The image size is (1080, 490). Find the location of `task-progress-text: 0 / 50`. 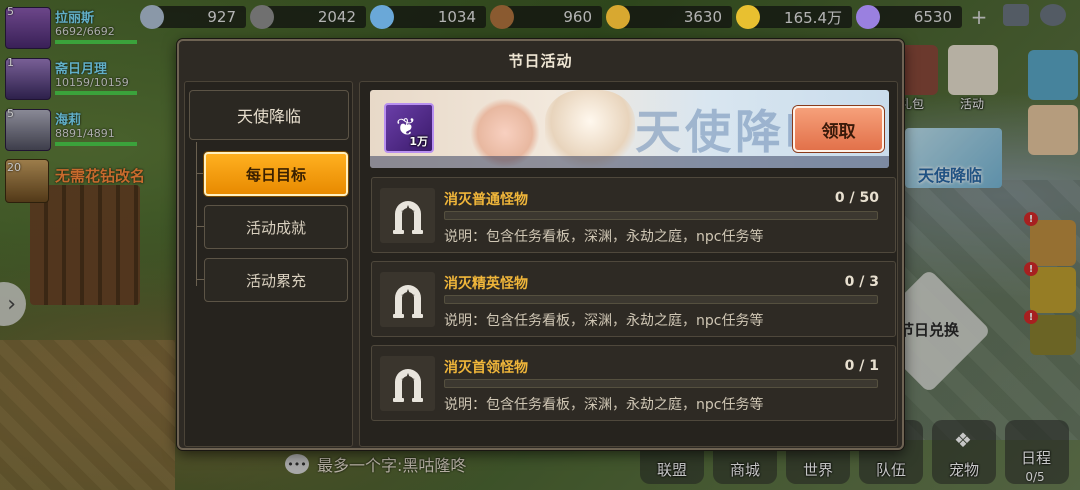

task-progress-text: 0 / 50 is located at coordinates (856, 198).